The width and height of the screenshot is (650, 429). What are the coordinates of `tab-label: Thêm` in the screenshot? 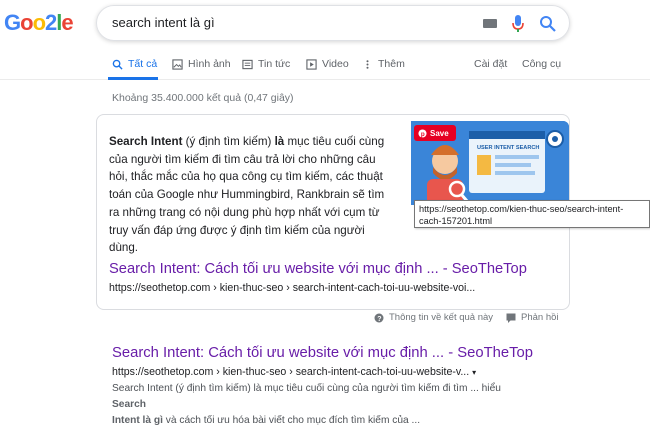 It's located at (391, 64).